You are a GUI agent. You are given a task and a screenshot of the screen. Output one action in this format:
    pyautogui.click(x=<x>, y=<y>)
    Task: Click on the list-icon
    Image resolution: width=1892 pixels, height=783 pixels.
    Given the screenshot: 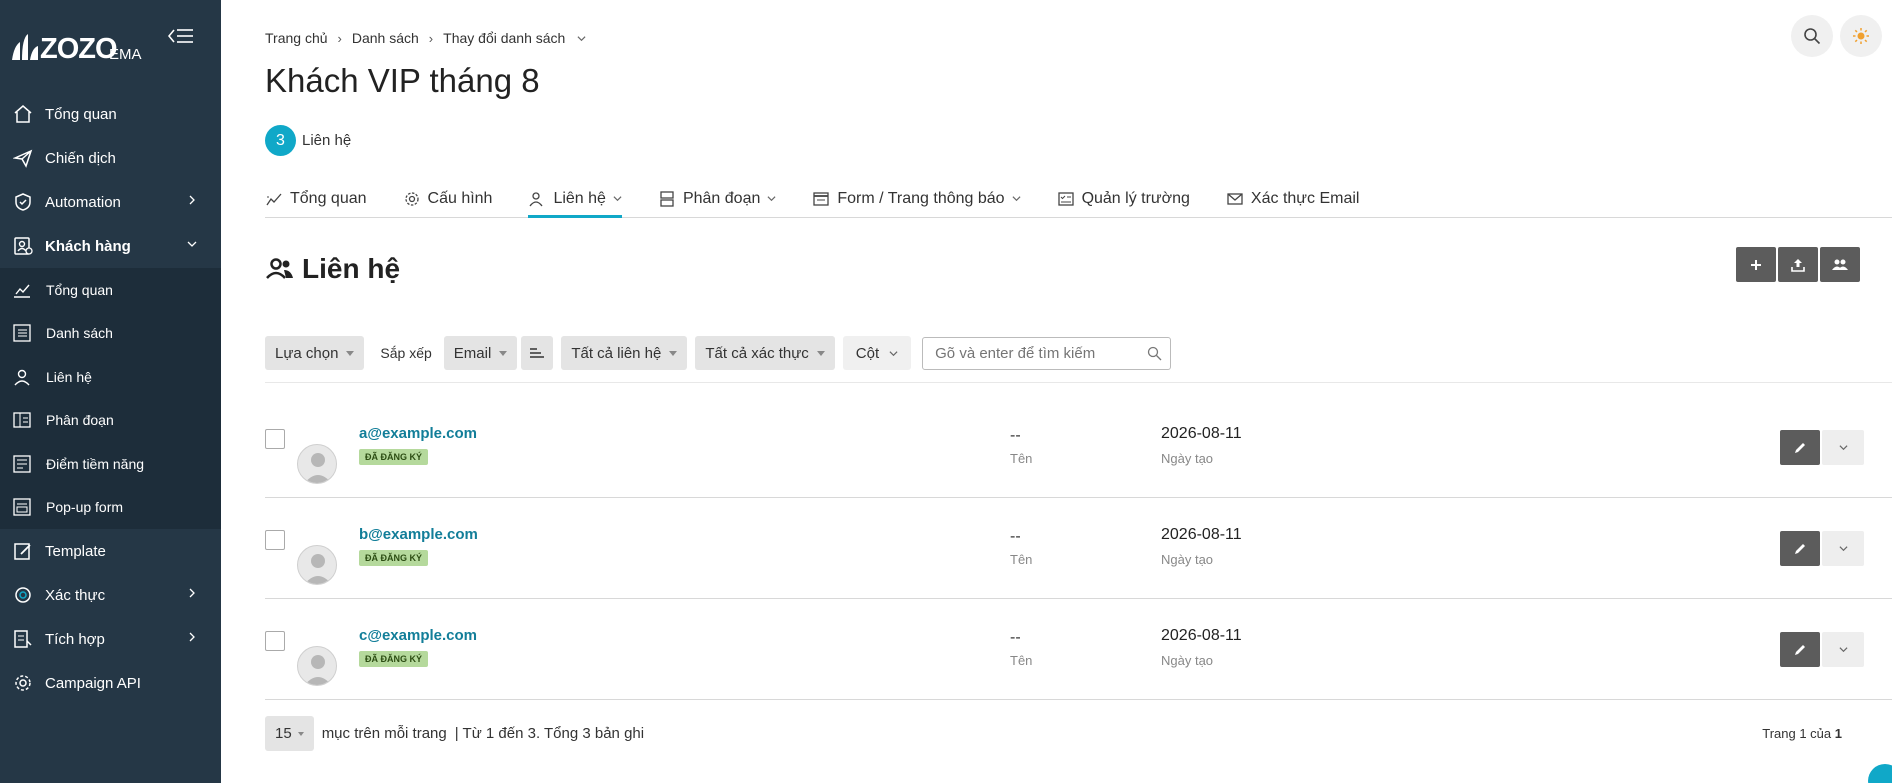 What is the action you would take?
    pyautogui.click(x=22, y=333)
    